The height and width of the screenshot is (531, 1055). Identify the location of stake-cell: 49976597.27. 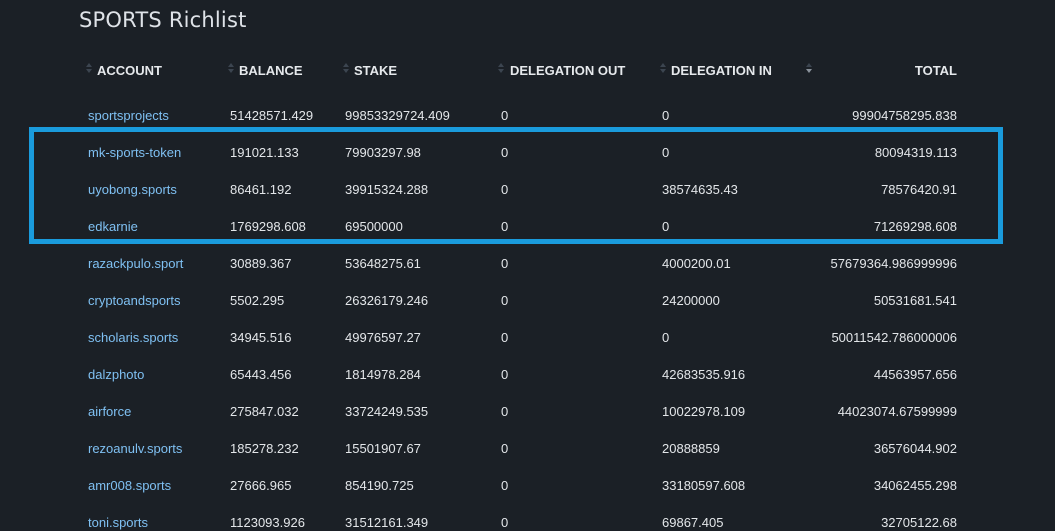
(383, 337).